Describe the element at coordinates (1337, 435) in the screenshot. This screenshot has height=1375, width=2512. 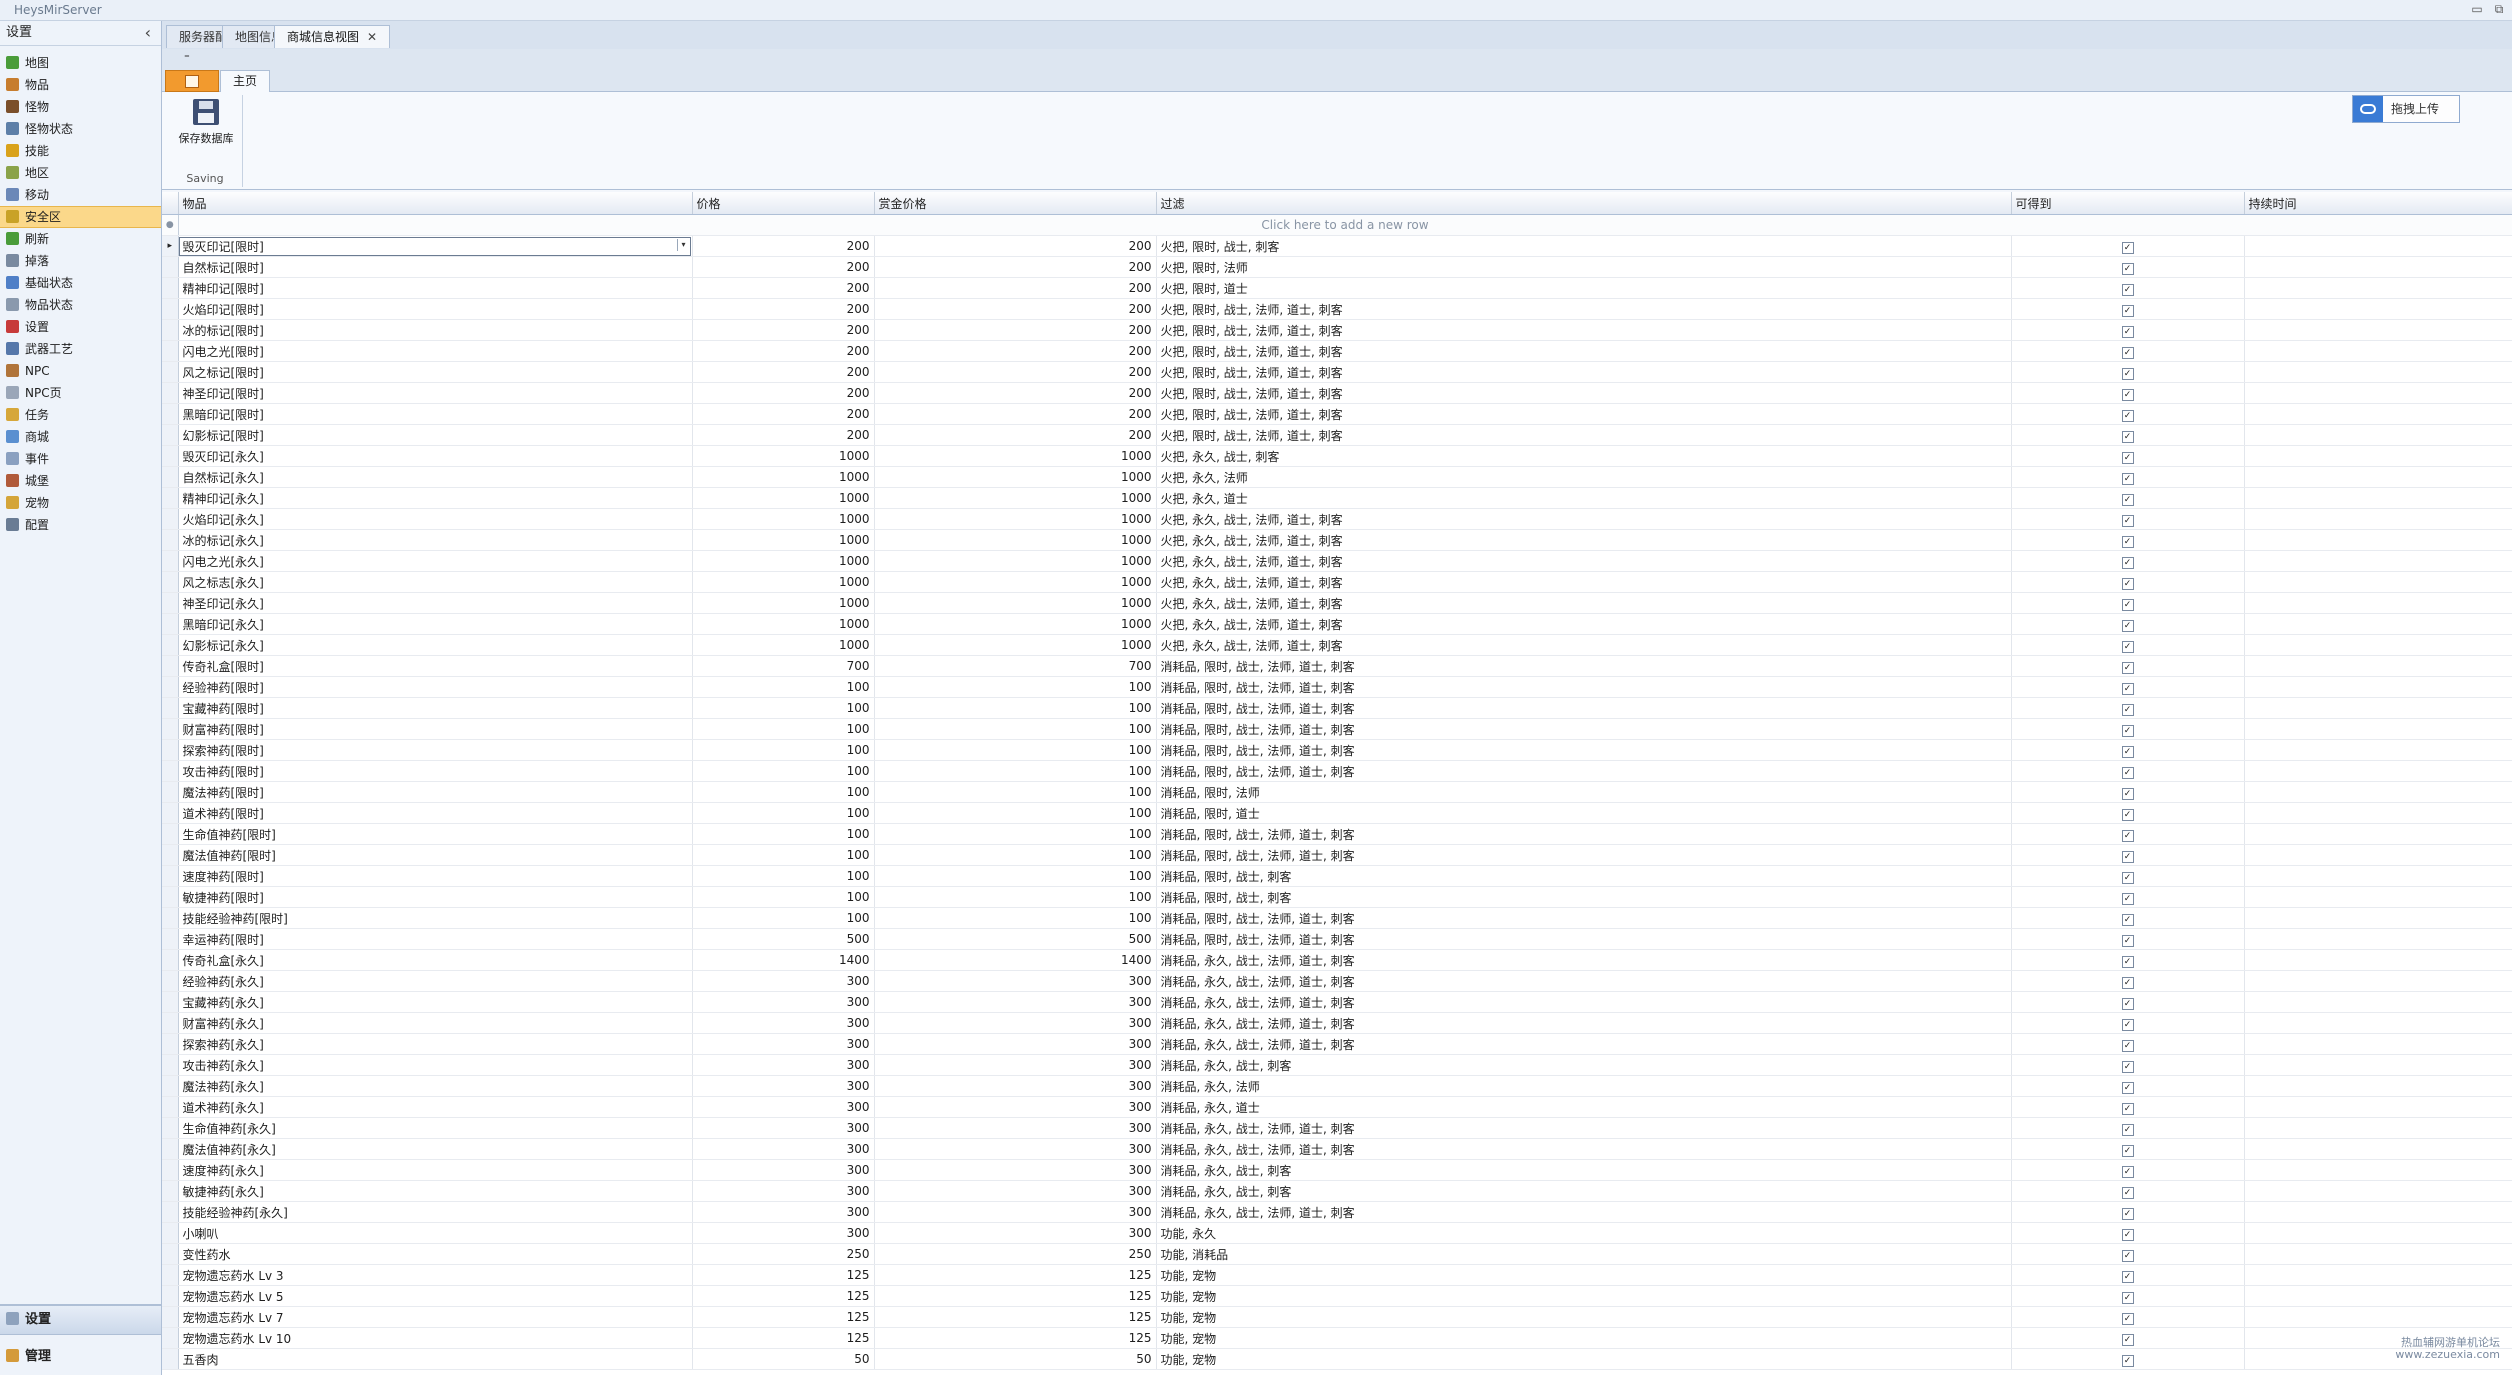
I see `table-row: 幻影标记[限时] 200 200 火把, 限时, 战士, 法师, 道士, 刺客 ✓` at that location.